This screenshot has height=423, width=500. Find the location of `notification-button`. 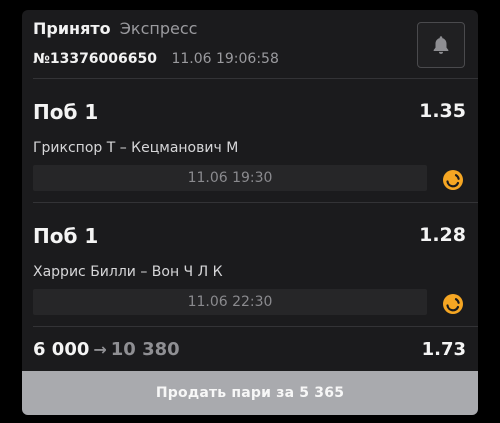

notification-button is located at coordinates (441, 45).